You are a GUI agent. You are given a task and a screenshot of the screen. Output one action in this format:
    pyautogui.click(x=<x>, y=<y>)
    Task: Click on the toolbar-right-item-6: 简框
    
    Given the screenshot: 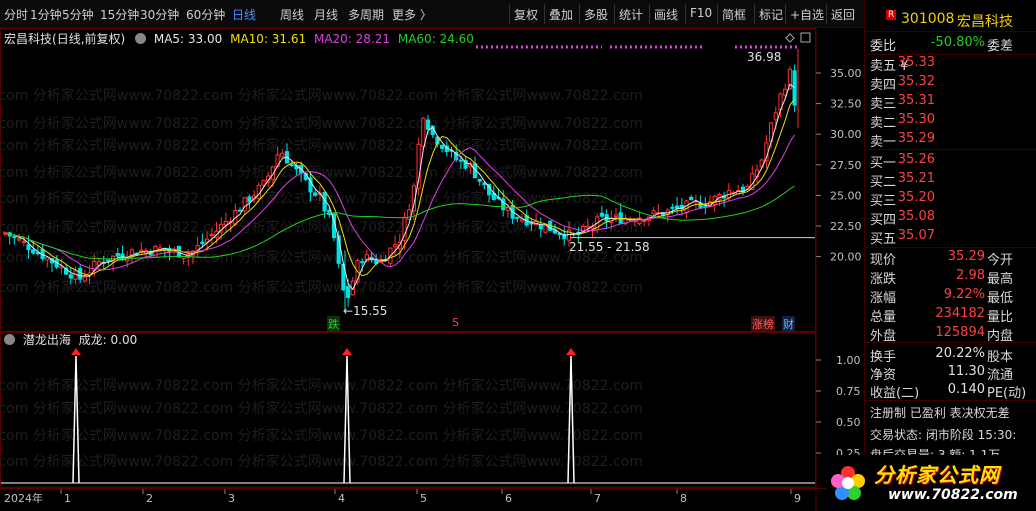 What is the action you would take?
    pyautogui.click(x=734, y=14)
    